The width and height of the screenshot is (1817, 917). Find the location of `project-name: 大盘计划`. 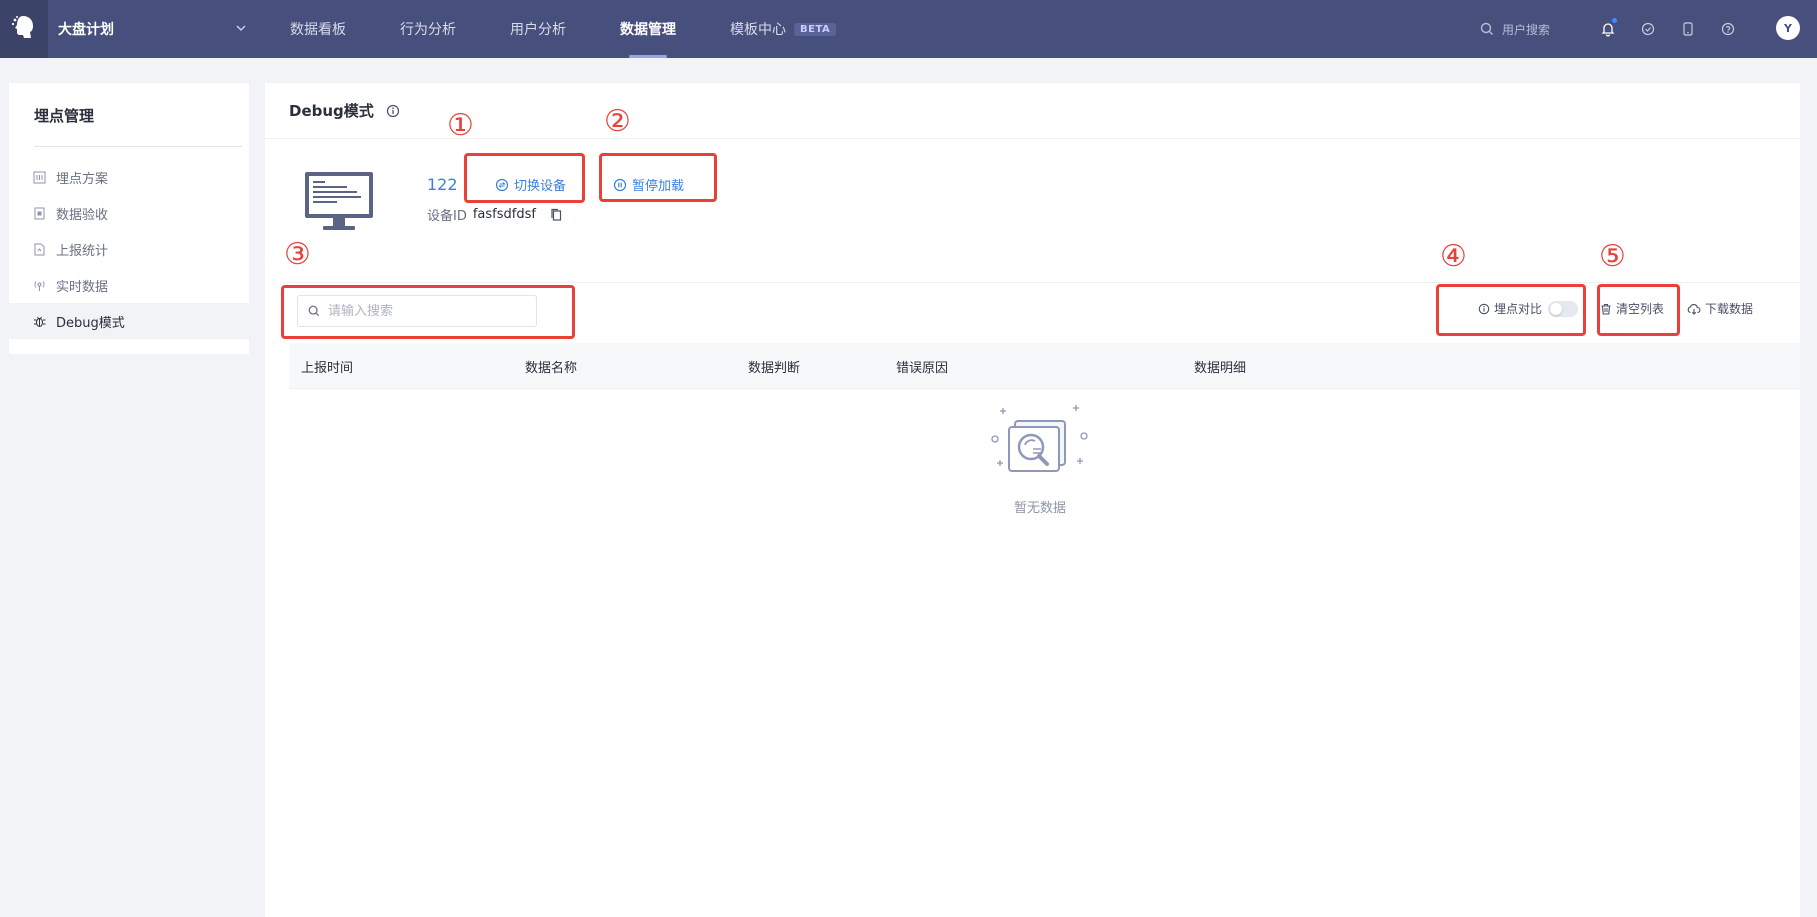

project-name: 大盘计划 is located at coordinates (86, 30).